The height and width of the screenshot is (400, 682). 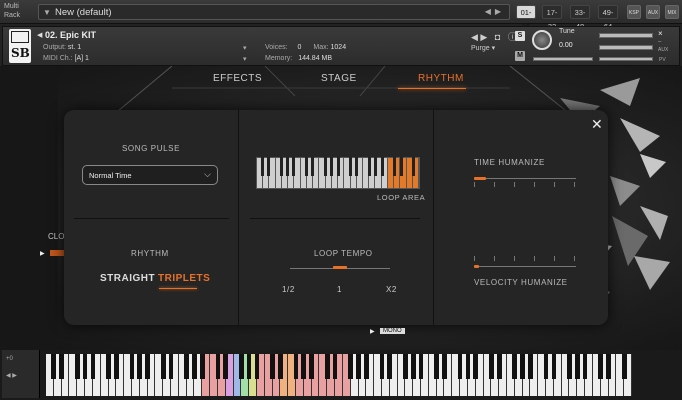 What do you see at coordinates (672, 12) in the screenshot?
I see `mix-button: MIX` at bounding box center [672, 12].